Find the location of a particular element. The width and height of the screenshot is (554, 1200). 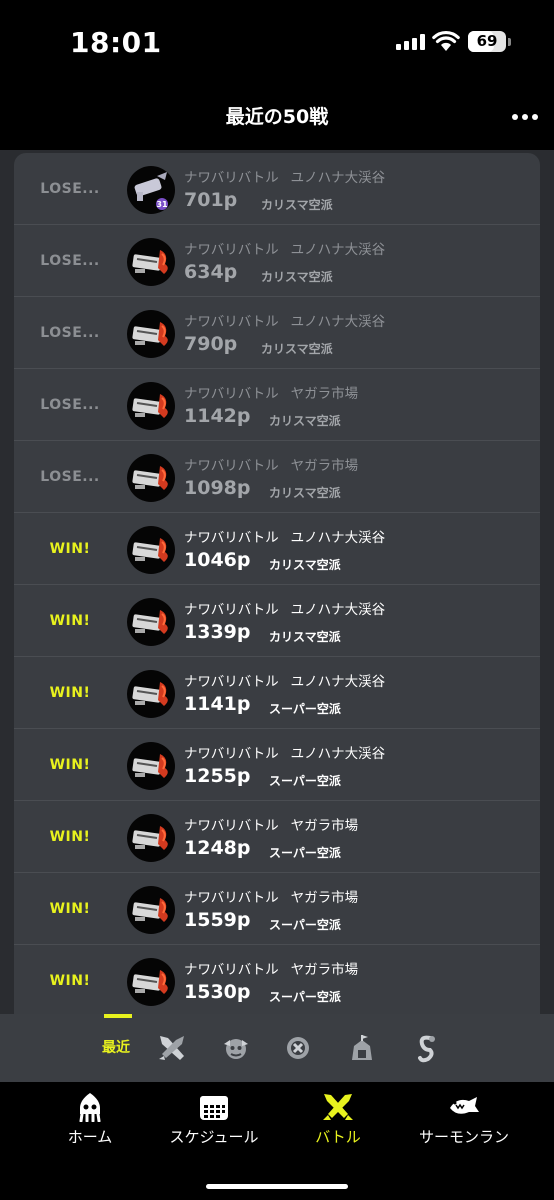

more-horizontal-icon is located at coordinates (525, 117).